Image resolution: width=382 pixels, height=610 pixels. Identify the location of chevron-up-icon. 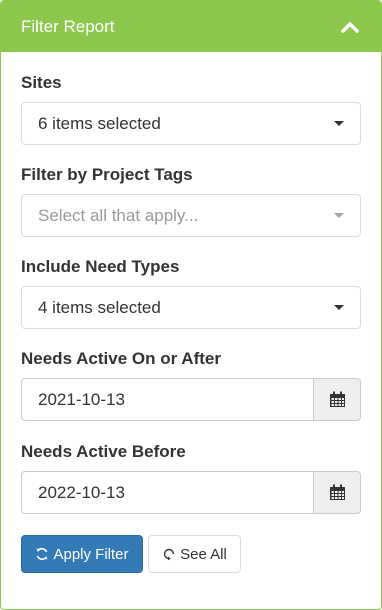
(350, 27).